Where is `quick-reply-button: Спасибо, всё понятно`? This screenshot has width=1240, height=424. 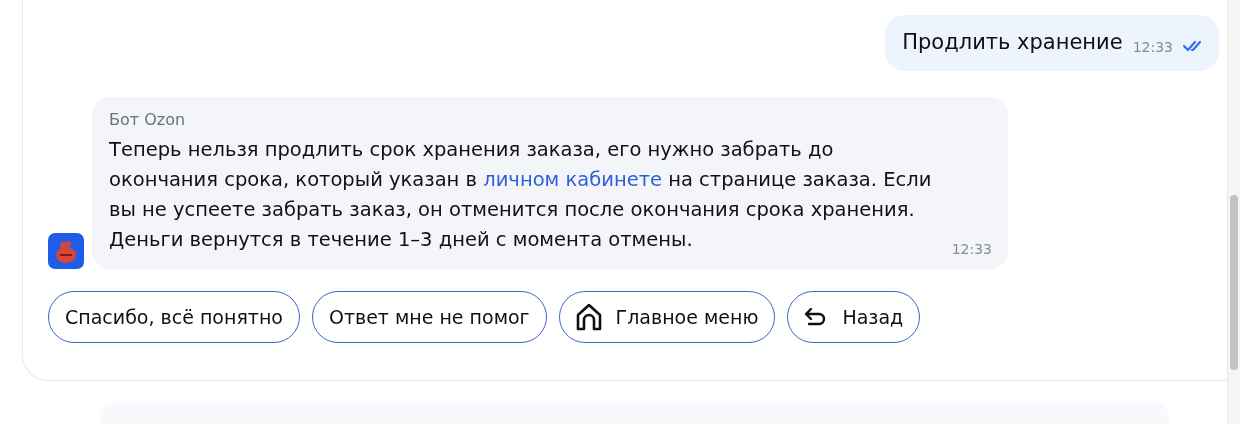 quick-reply-button: Спасибо, всё понятно is located at coordinates (174, 317).